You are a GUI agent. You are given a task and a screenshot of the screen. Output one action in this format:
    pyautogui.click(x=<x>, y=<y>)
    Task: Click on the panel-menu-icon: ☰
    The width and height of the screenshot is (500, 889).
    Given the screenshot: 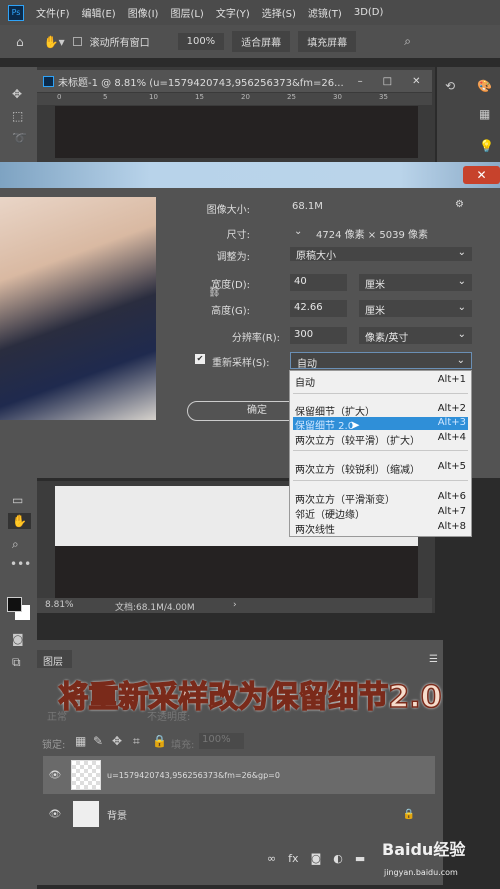 What is the action you would take?
    pyautogui.click(x=433, y=659)
    